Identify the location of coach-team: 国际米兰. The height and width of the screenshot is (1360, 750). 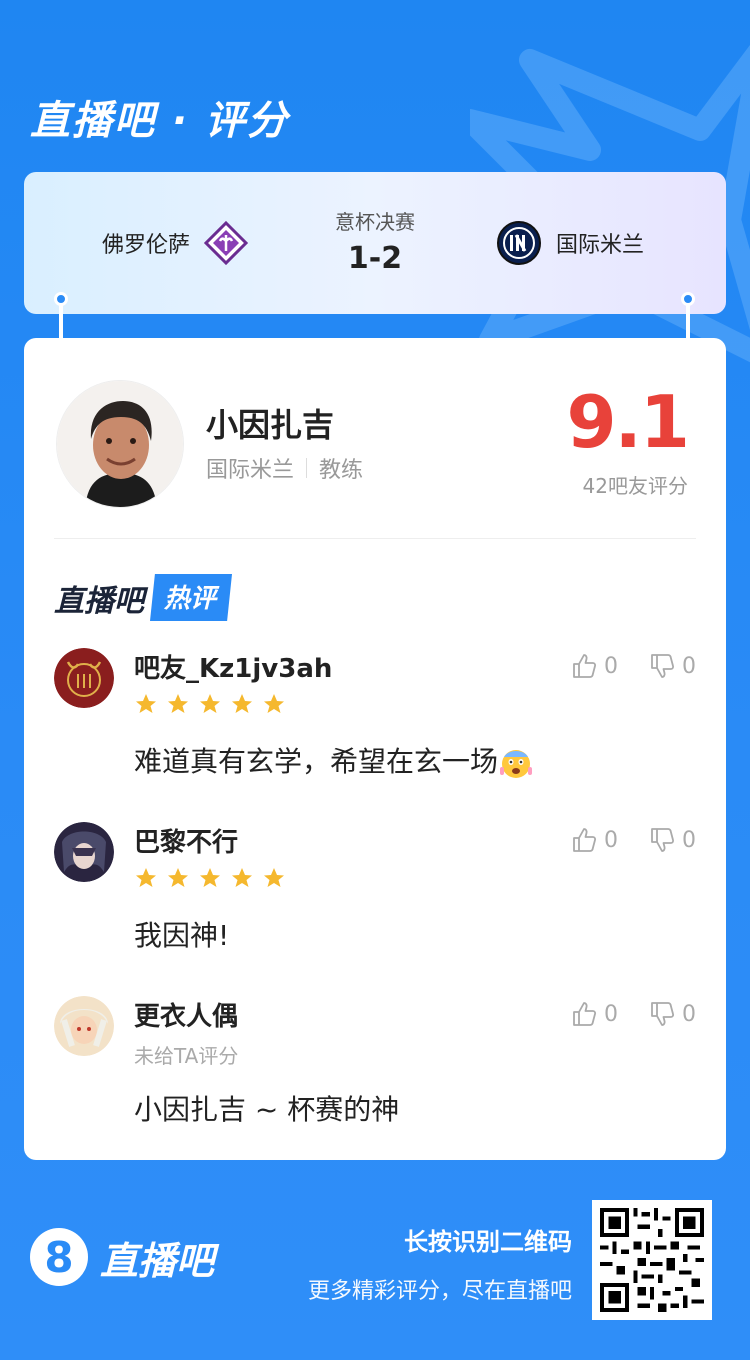
(250, 470).